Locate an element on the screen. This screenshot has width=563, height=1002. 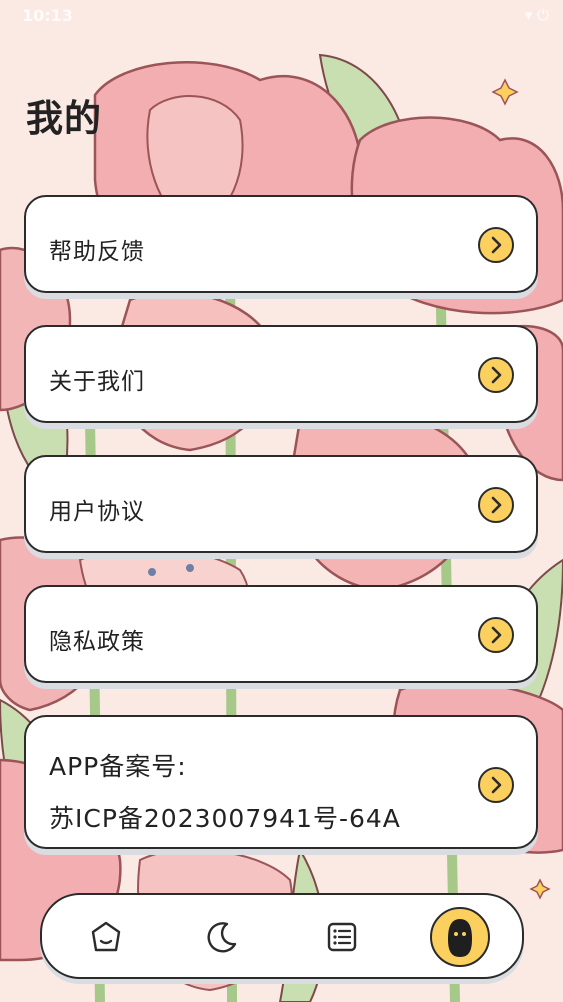
user-agreement-item: 用户协议 is located at coordinates (281, 504).